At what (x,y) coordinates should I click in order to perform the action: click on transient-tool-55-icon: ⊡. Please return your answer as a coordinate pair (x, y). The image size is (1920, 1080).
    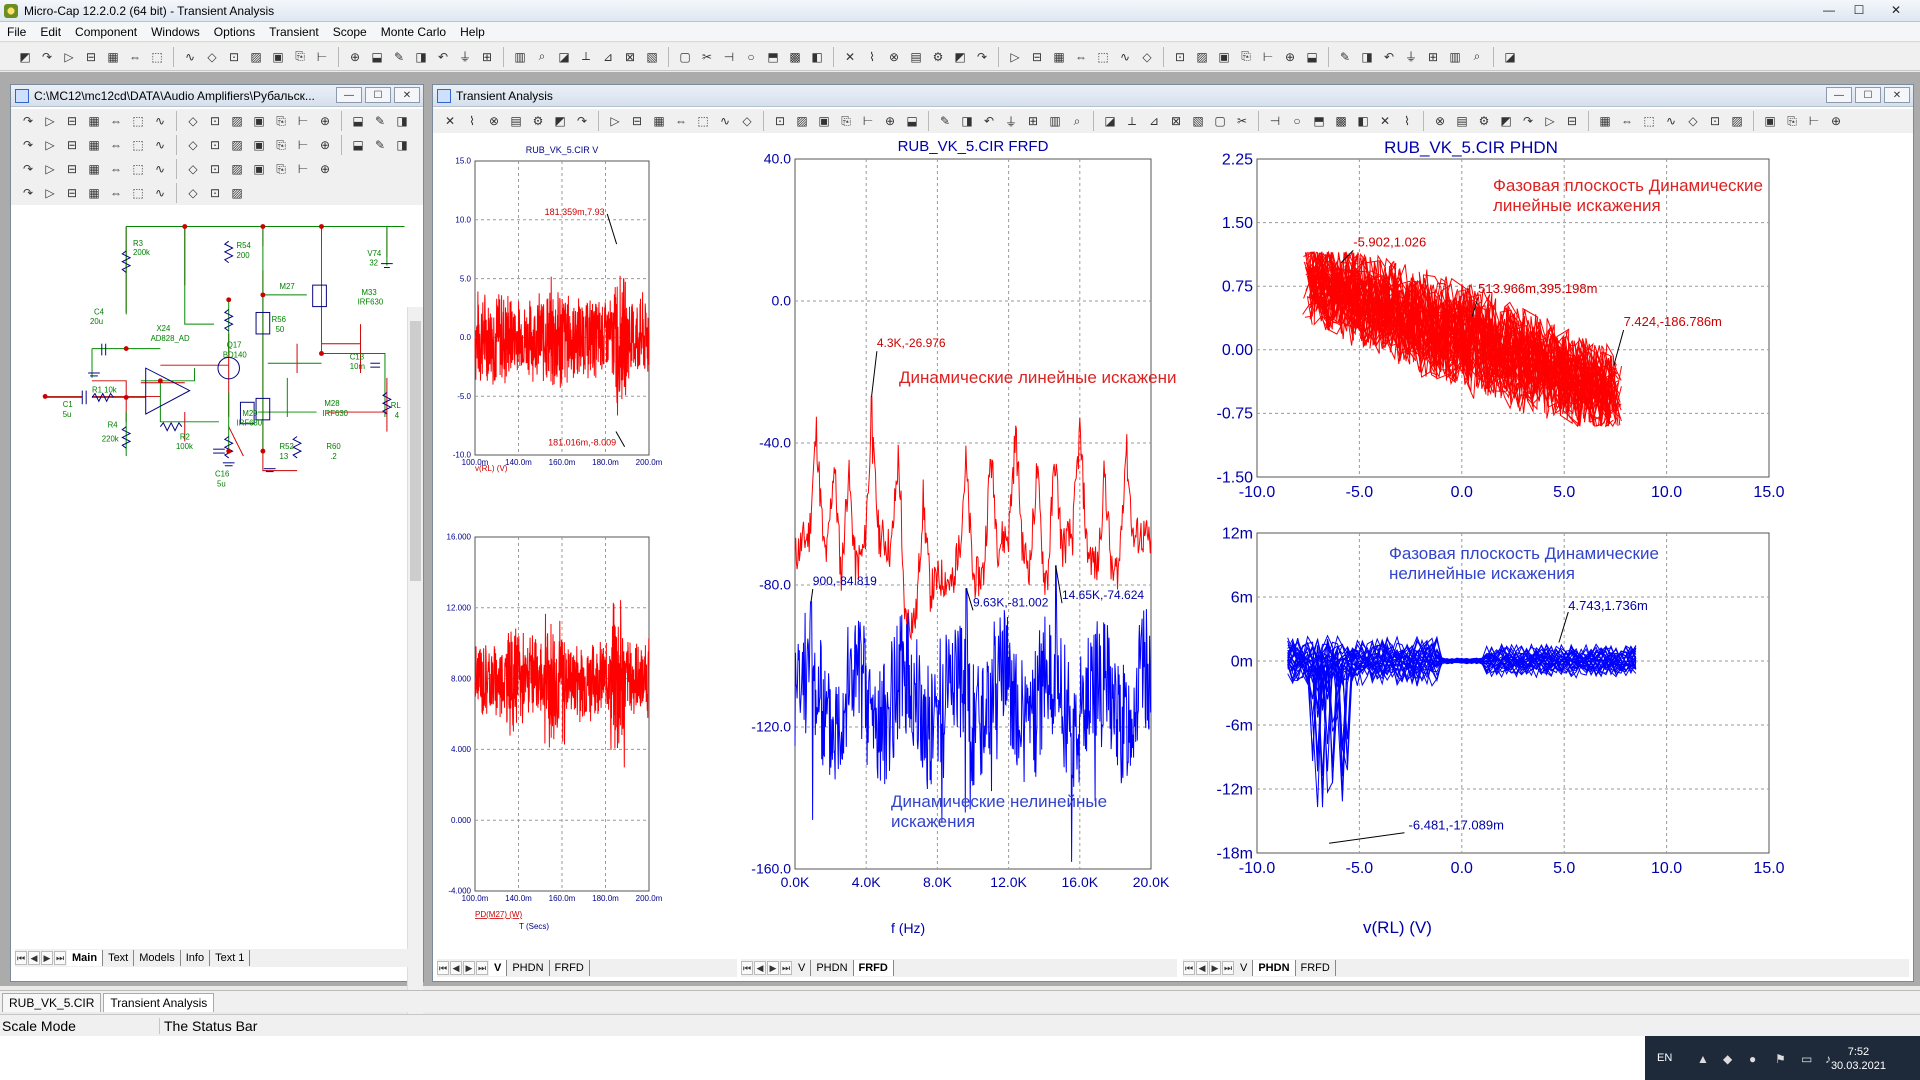
    Looking at the image, I should click on (1715, 121).